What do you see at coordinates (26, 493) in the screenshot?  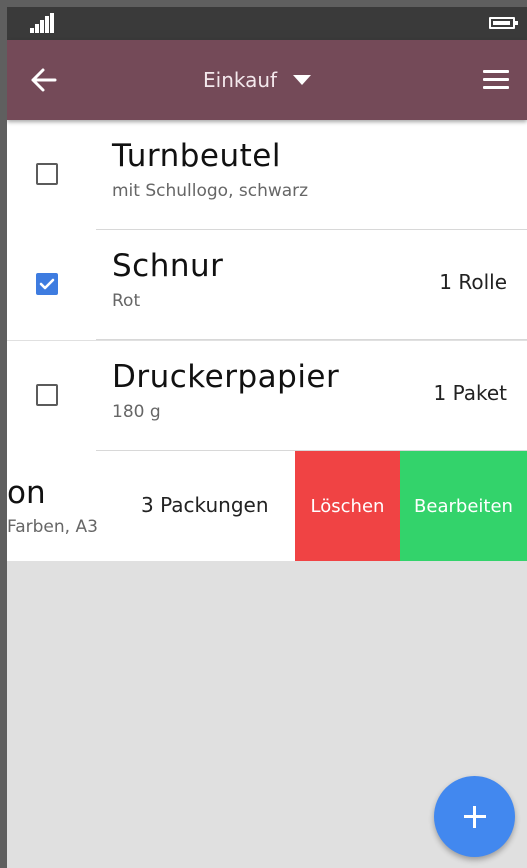 I see `item-title: on` at bounding box center [26, 493].